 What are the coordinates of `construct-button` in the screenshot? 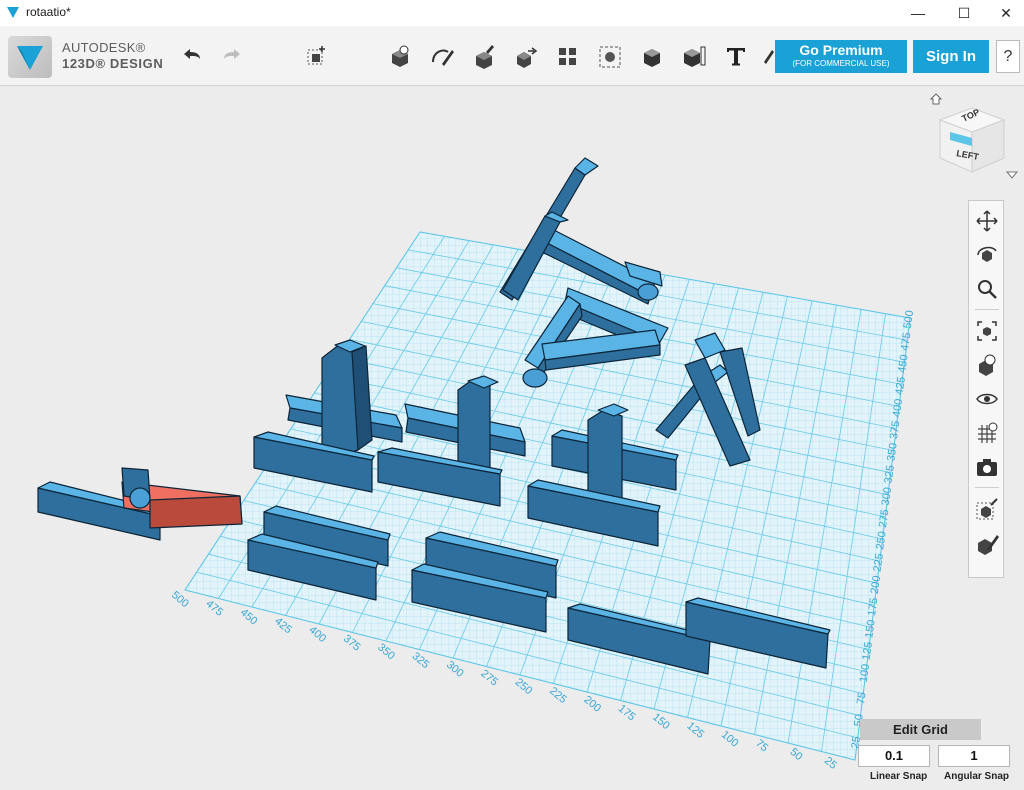 It's located at (484, 56).